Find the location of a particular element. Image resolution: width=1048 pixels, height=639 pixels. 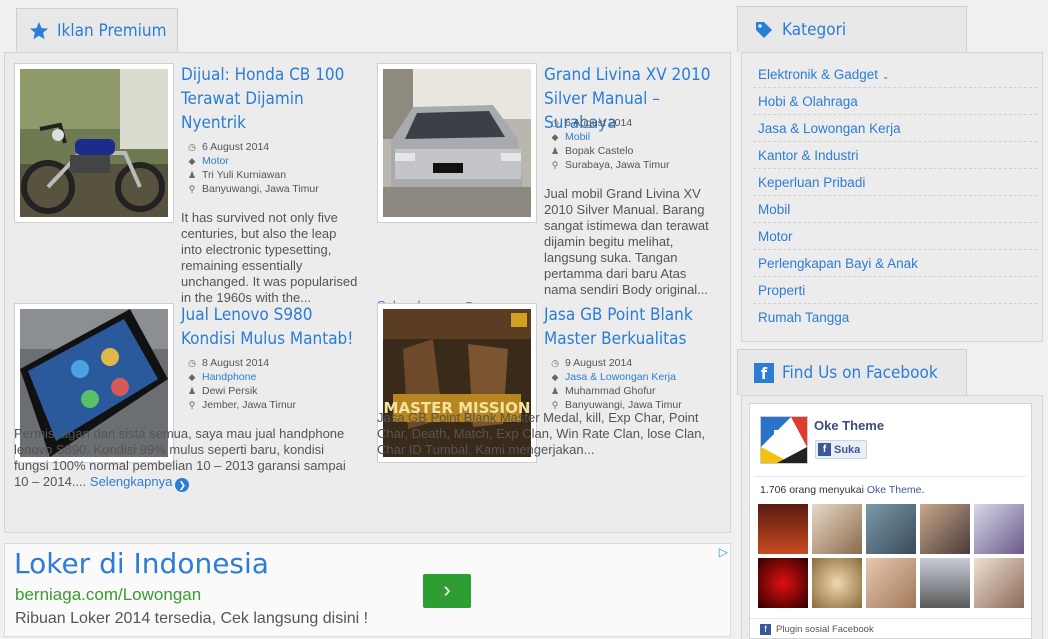

post-location: Banyuwangi, Jawa Timur is located at coordinates (260, 189).